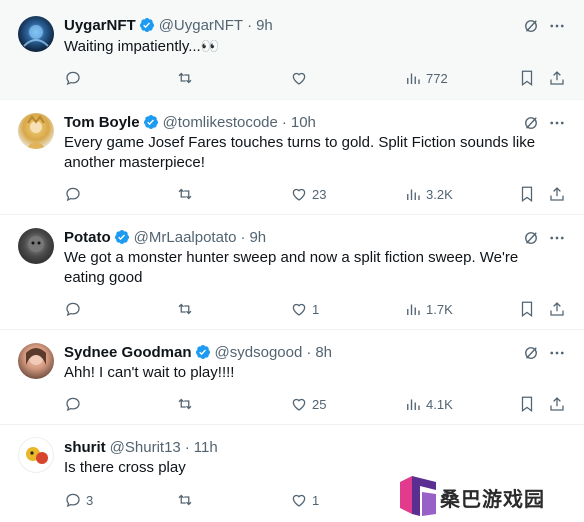 The width and height of the screenshot is (584, 522). I want to click on views-button: 1.7K, so click(428, 309).